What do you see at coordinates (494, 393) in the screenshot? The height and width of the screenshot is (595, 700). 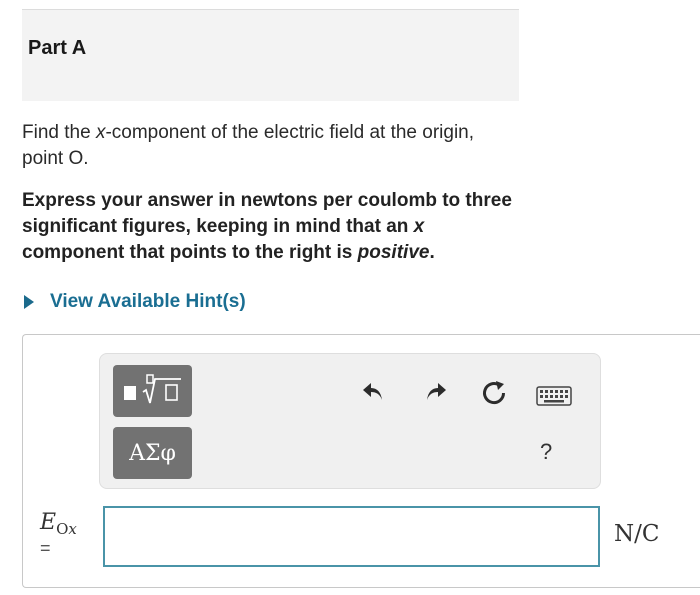 I see `reset-icon` at bounding box center [494, 393].